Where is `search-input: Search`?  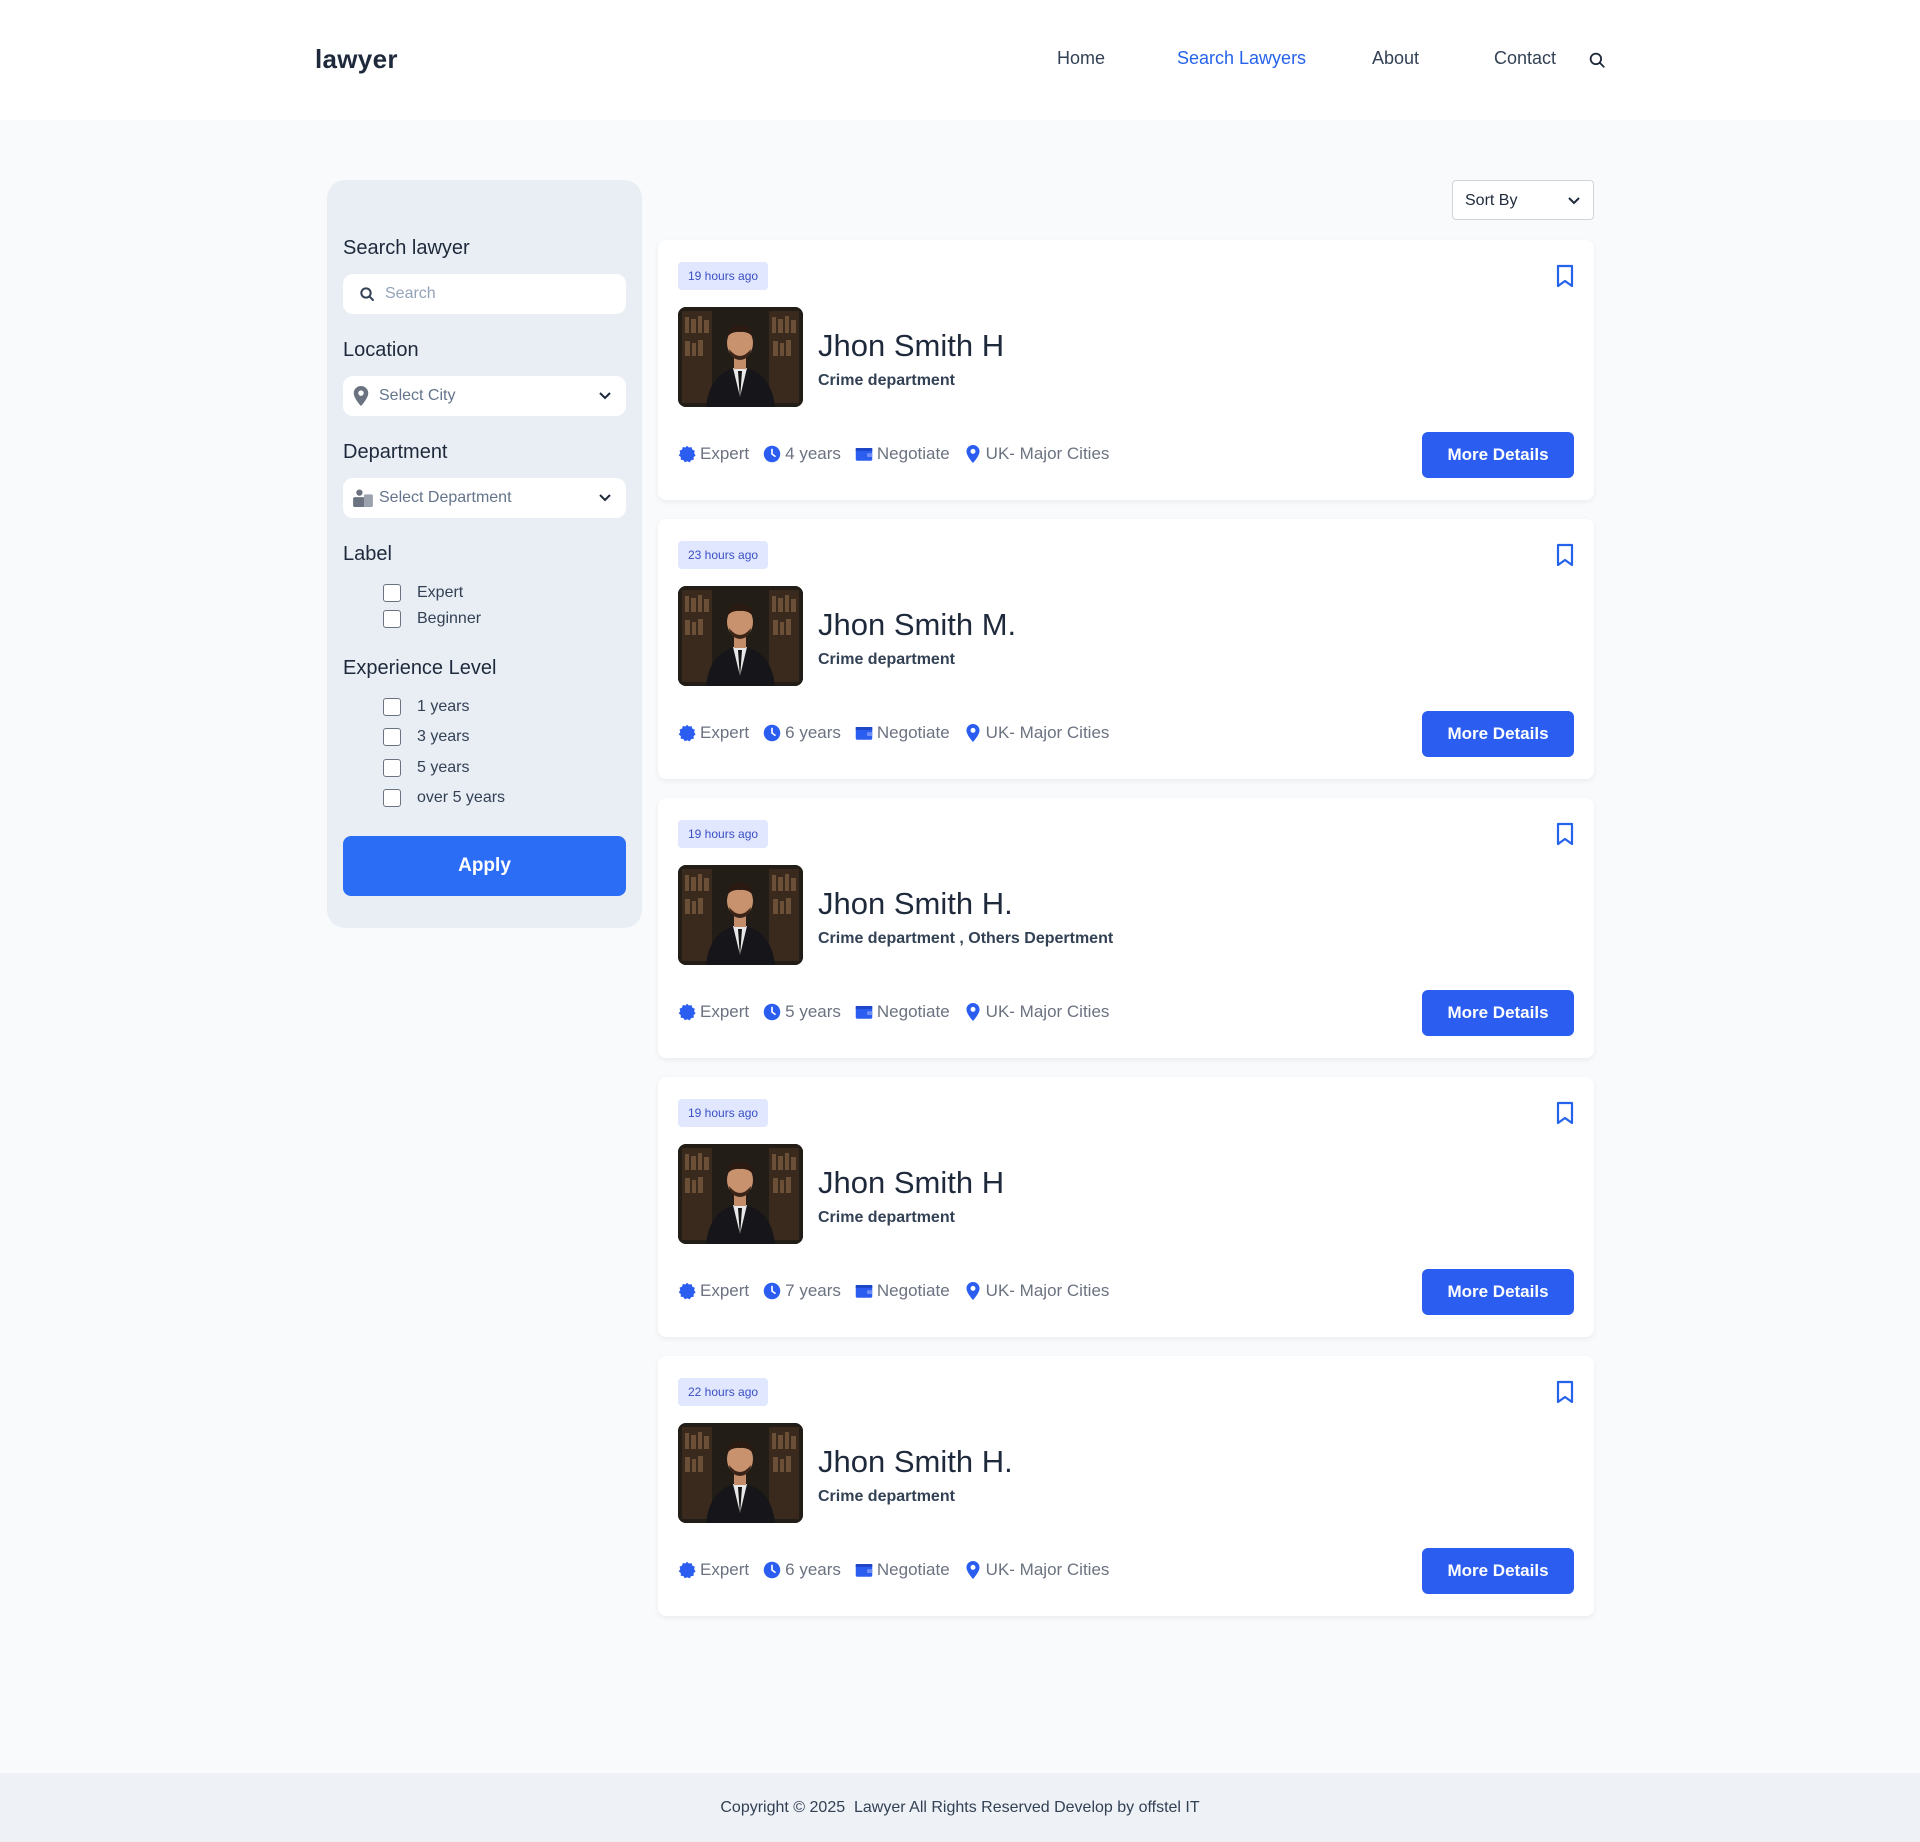
search-input: Search is located at coordinates (484, 294).